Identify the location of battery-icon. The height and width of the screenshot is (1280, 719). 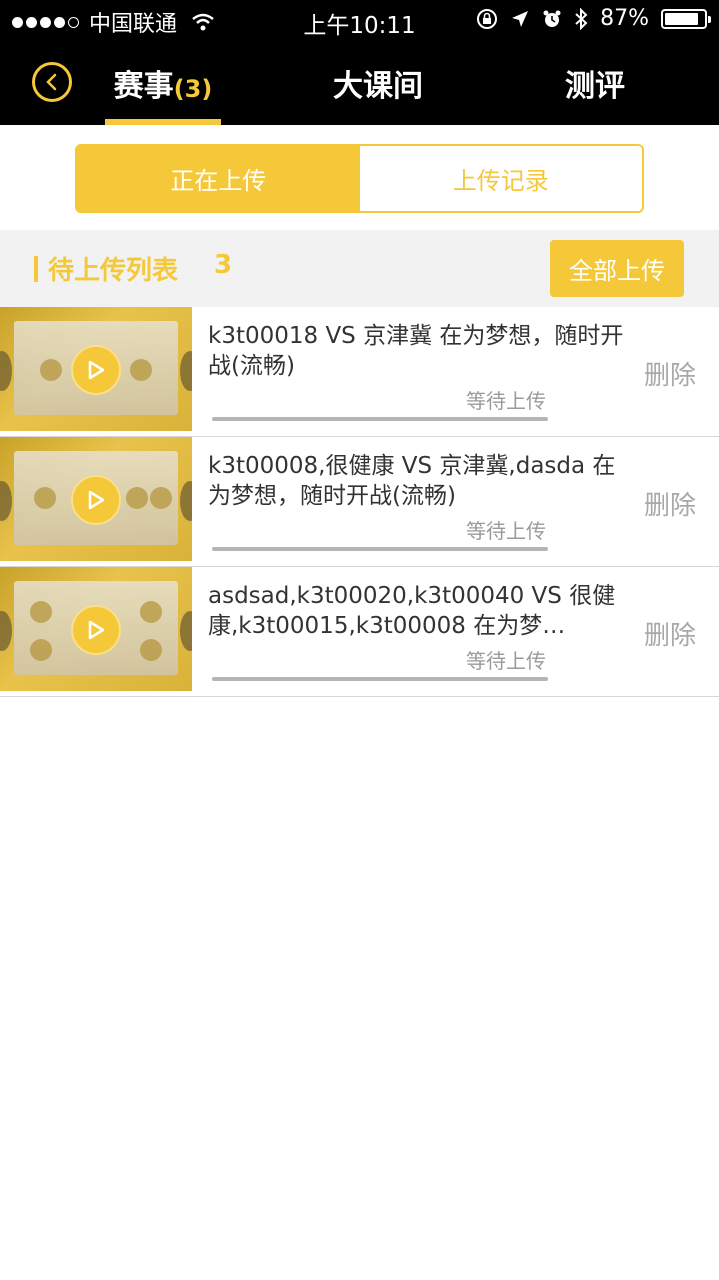
(686, 18).